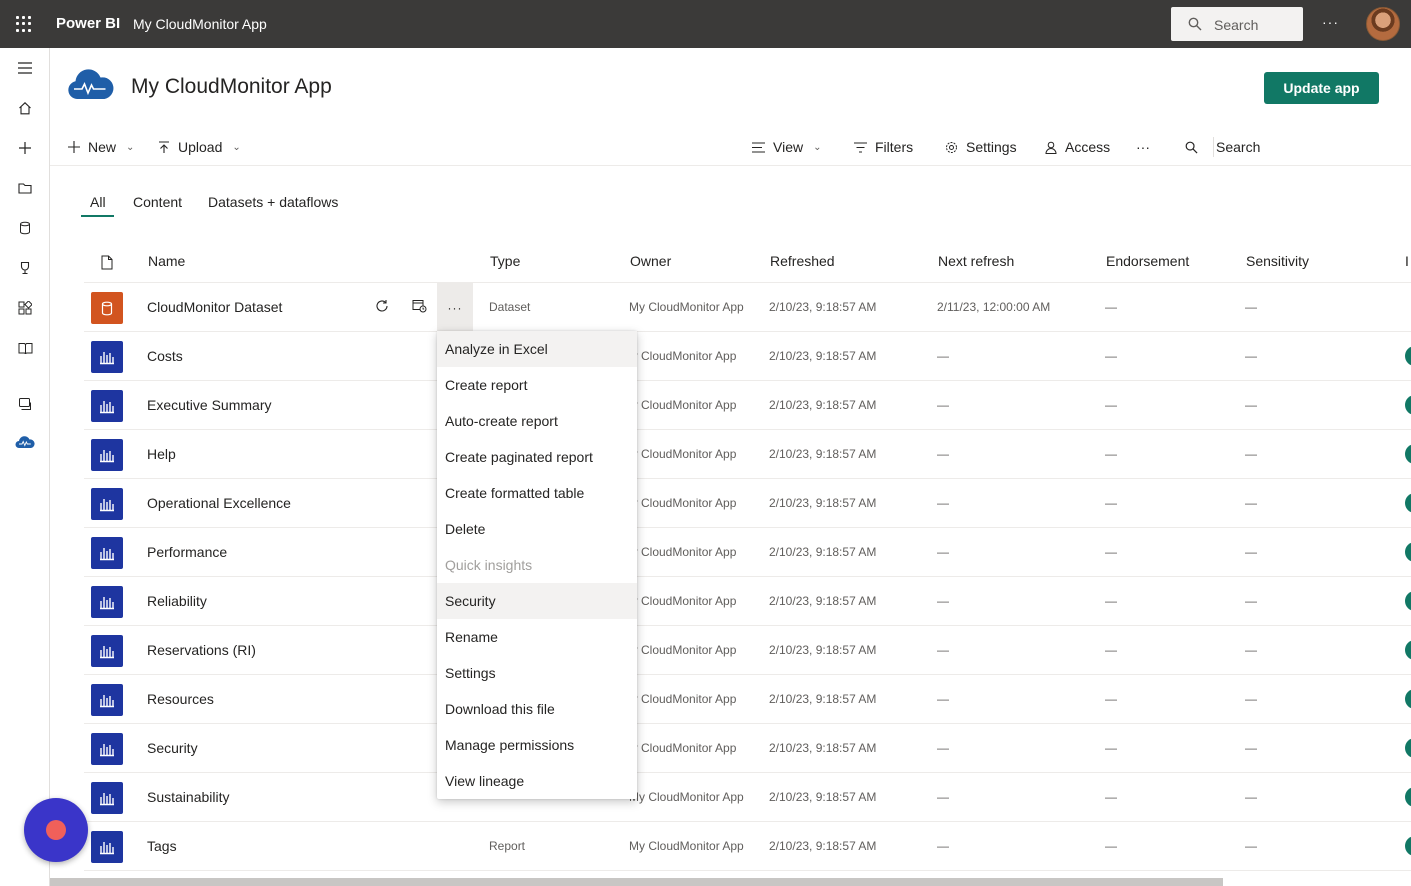 This screenshot has width=1411, height=886. What do you see at coordinates (537, 385) in the screenshot?
I see `menu-item-create-report: Create report` at bounding box center [537, 385].